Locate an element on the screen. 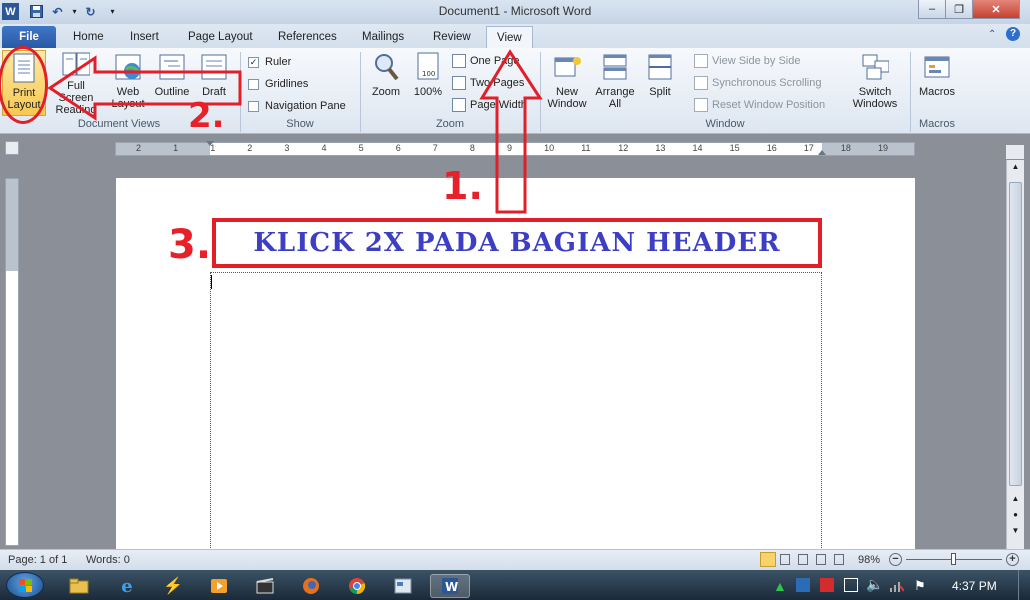  header-instruction-callout: KLICK 2X PADA BAGIAN HEADER is located at coordinates (517, 243).